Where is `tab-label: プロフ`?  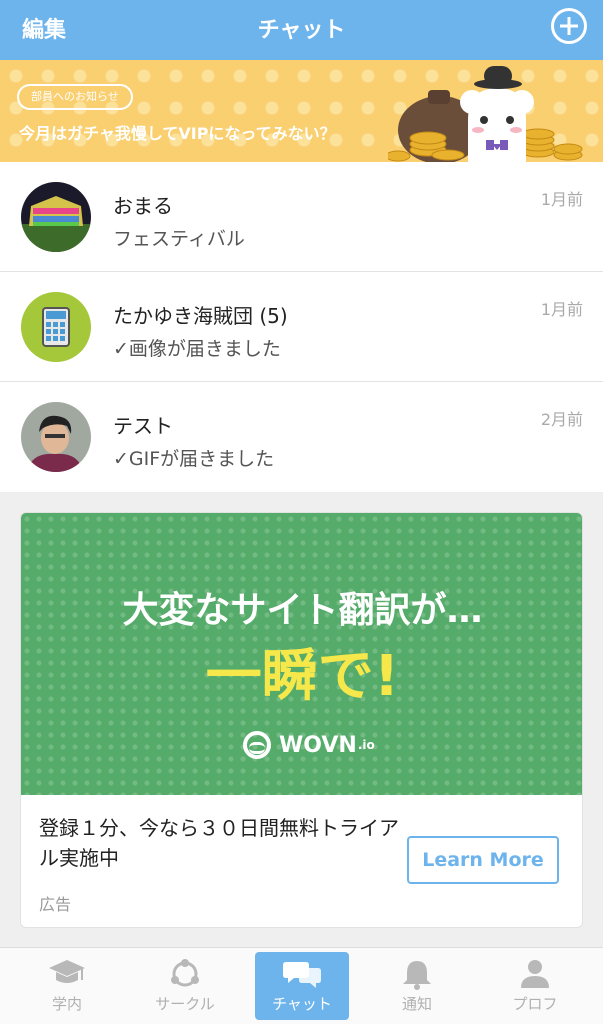
tab-label: プロフ is located at coordinates (535, 1004).